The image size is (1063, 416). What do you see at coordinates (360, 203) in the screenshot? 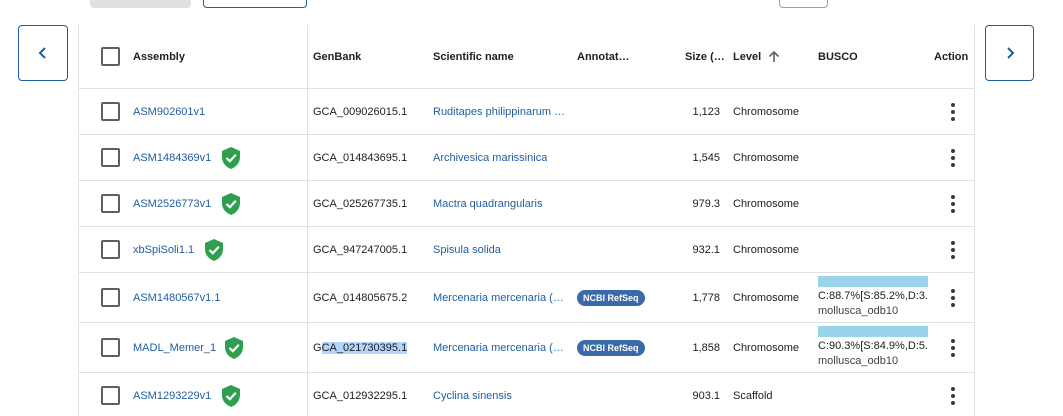
I see `genbank-accession: GCA_025267735.1` at bounding box center [360, 203].